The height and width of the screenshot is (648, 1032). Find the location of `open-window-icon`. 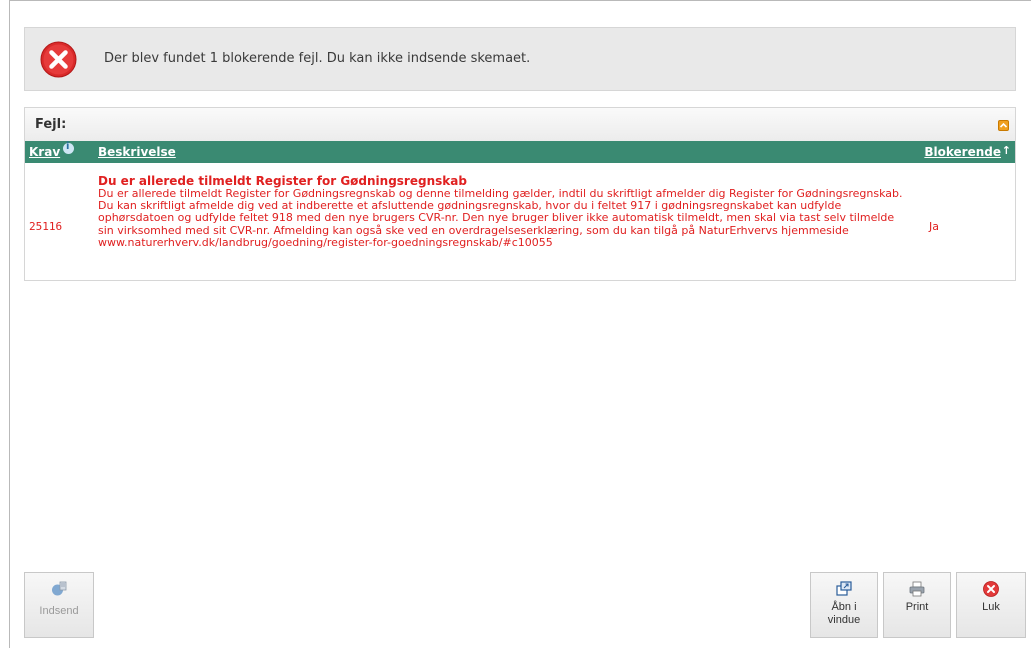

open-window-icon is located at coordinates (844, 588).